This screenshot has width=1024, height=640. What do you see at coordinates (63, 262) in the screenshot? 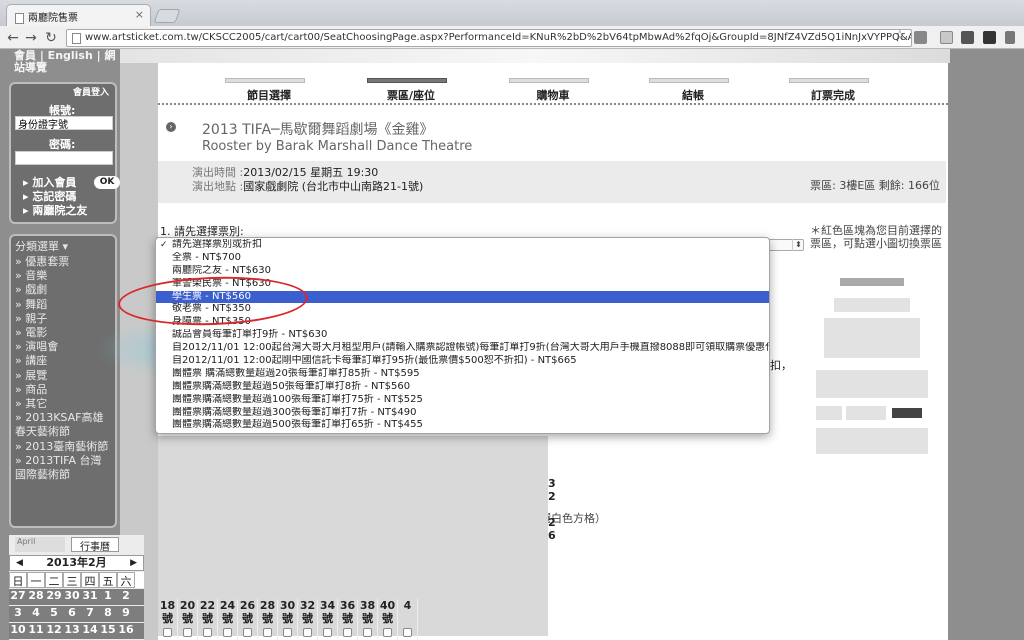
I see `category-item: » 優惠套票` at bounding box center [63, 262].